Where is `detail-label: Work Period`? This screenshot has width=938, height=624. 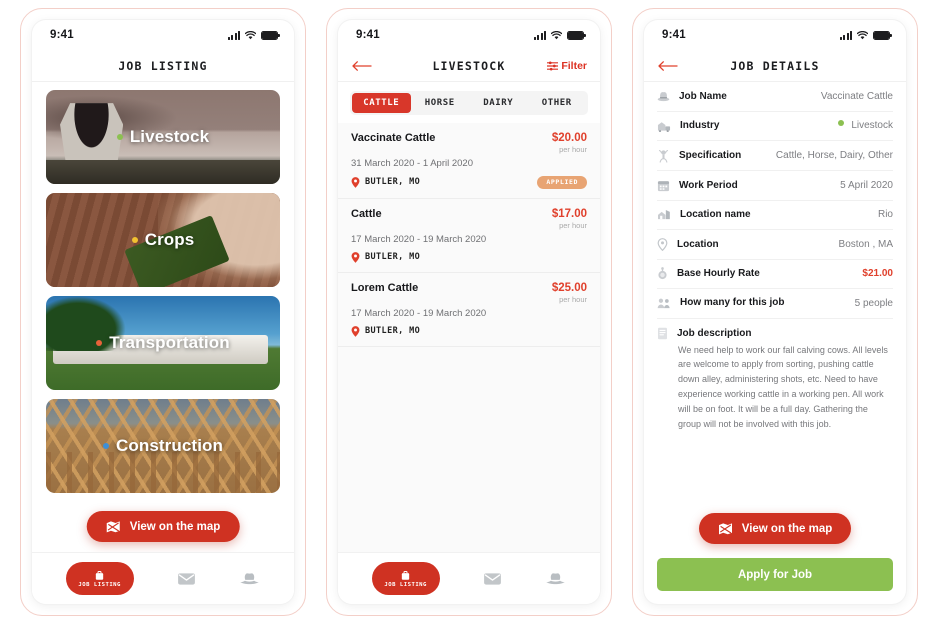 detail-label: Work Period is located at coordinates (708, 185).